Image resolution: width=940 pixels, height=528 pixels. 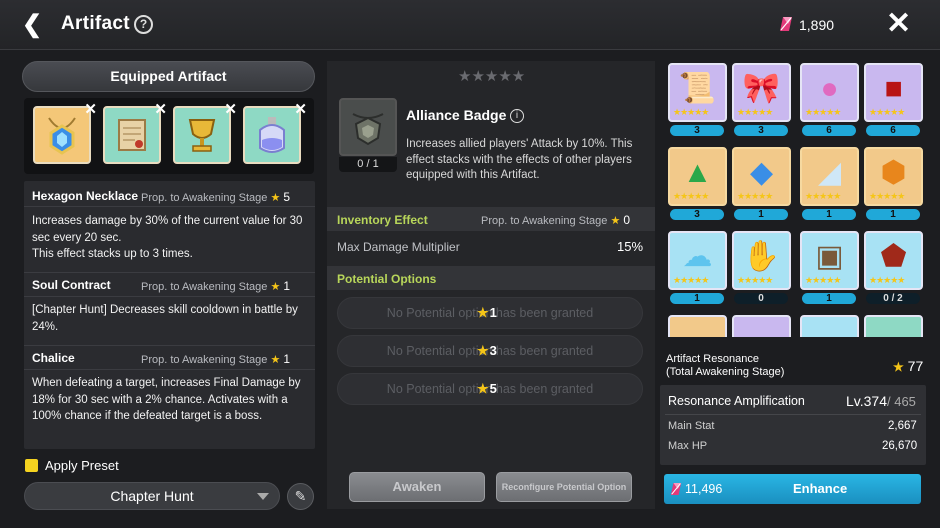 I want to click on preset-dropdown: Chapter Hunt, so click(x=152, y=496).